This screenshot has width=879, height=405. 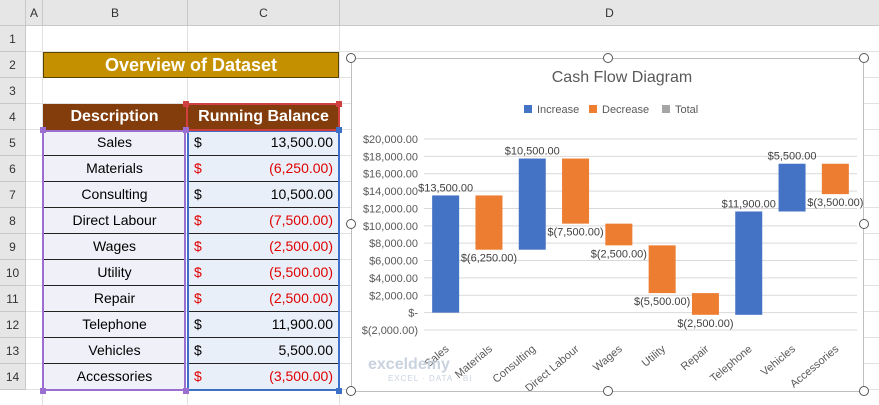 I want to click on gridline, so click(x=339, y=215).